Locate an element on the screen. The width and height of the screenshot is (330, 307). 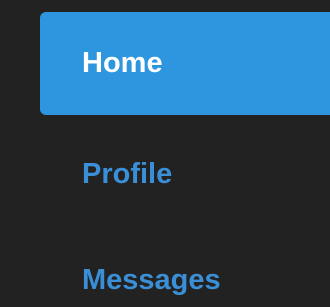
nav-item-profile-label: Profile is located at coordinates (127, 173).